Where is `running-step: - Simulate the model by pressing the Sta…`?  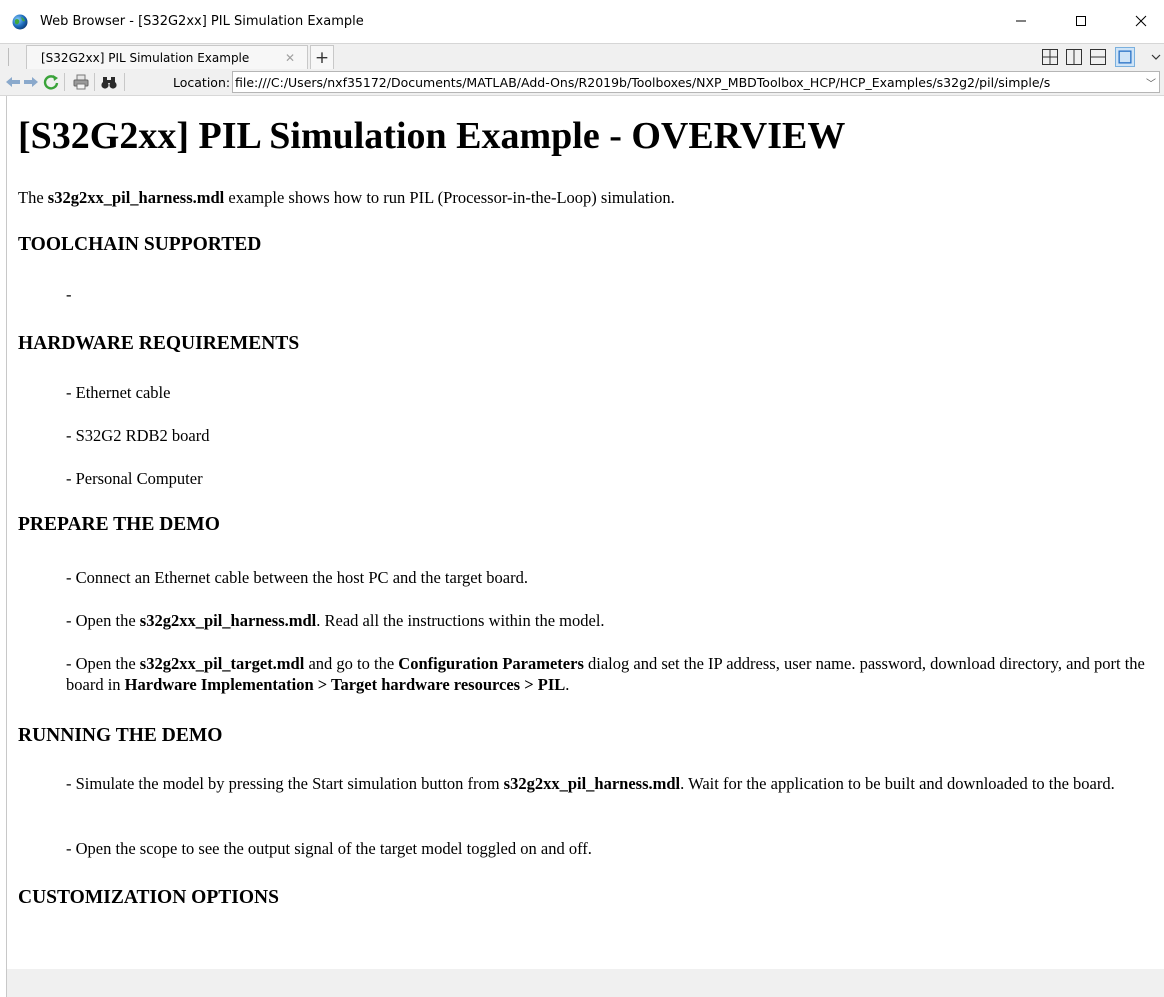 running-step: - Simulate the model by pressing the Sta… is located at coordinates (611, 783).